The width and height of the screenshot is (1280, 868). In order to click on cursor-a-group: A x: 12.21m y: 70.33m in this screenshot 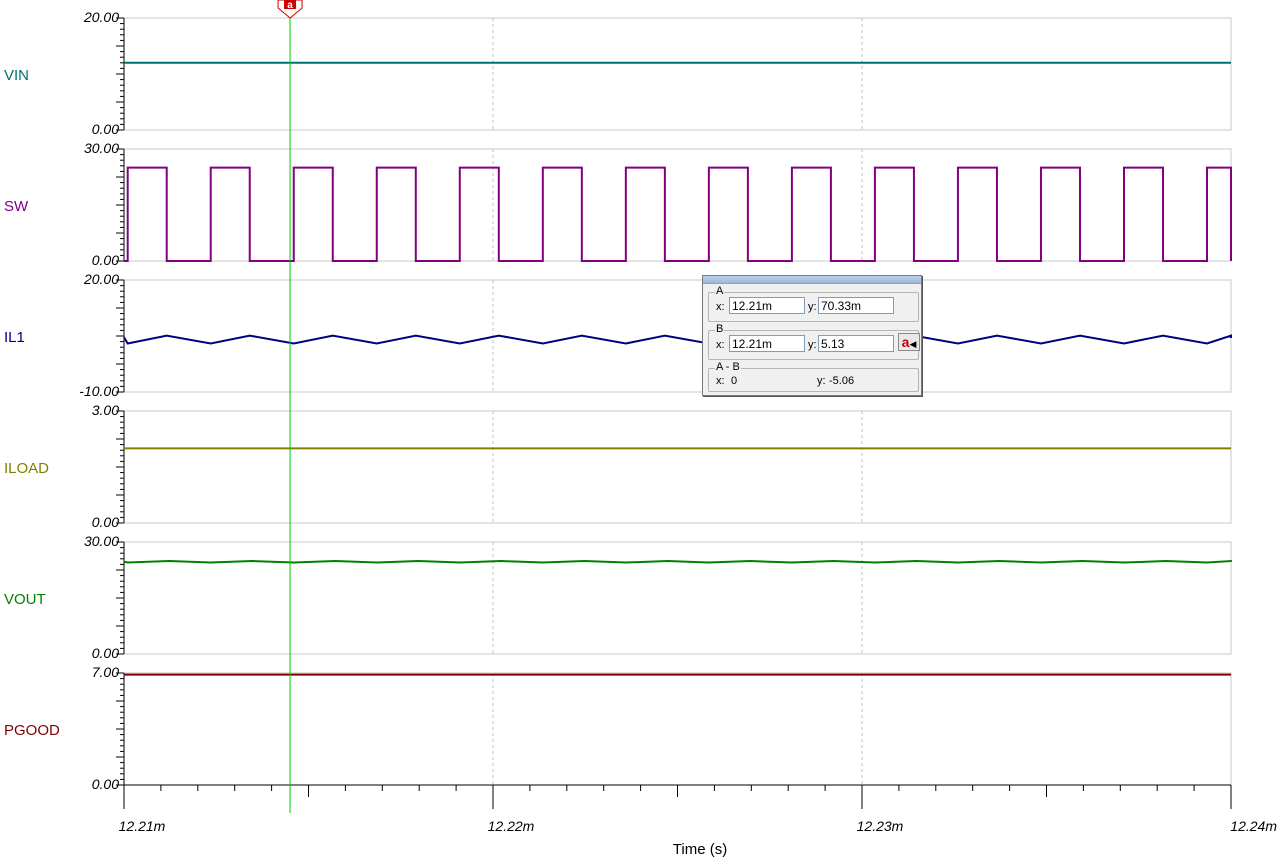, I will do `click(813, 303)`.